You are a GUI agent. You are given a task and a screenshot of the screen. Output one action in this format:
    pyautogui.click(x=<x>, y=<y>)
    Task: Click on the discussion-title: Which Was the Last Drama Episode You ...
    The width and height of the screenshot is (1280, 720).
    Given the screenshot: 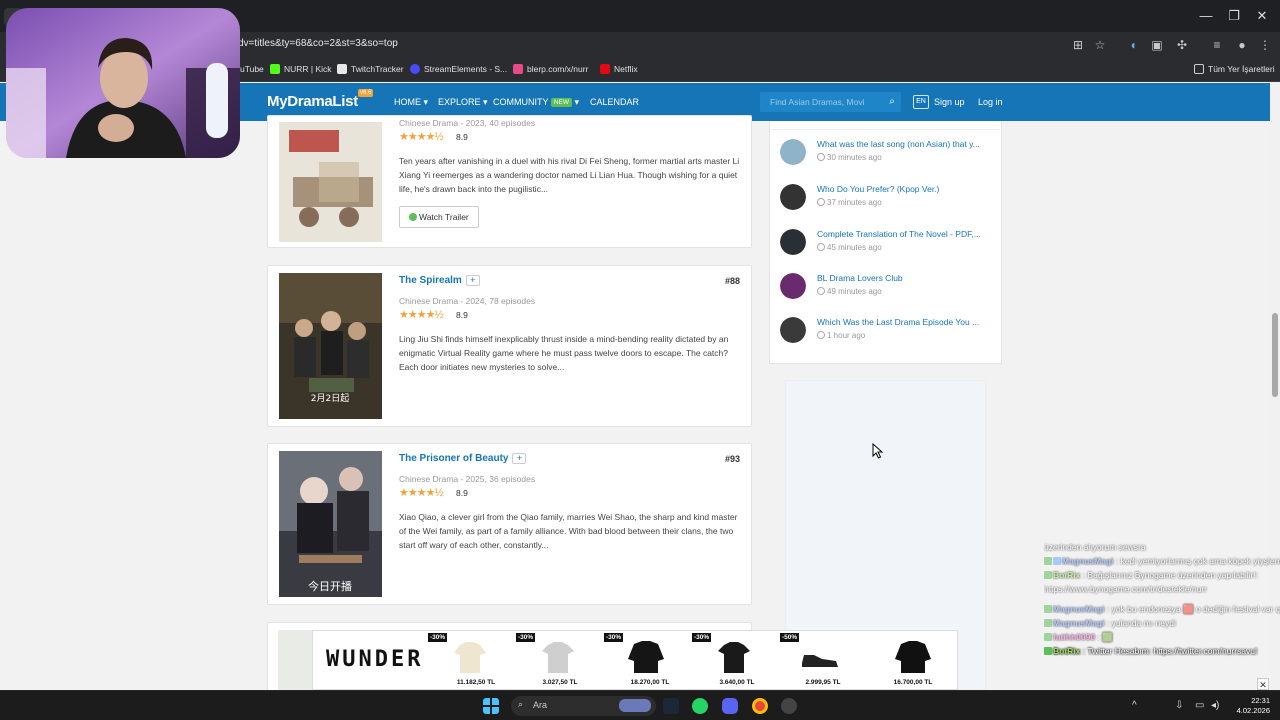 What is the action you would take?
    pyautogui.click(x=905, y=322)
    